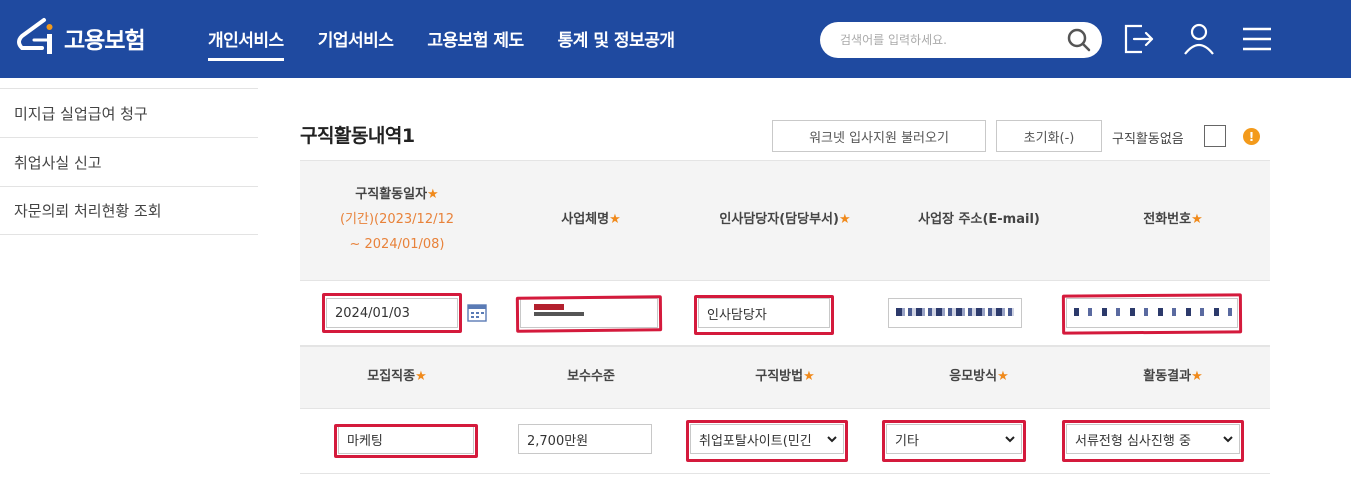 This screenshot has height=492, width=1351. Describe the element at coordinates (391, 377) in the screenshot. I see `header-job-type-label: 모집직종` at that location.